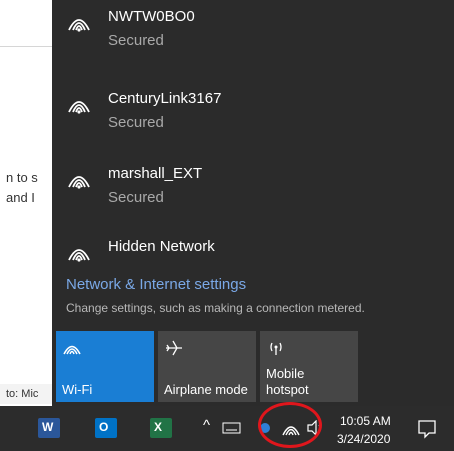 This screenshot has height=451, width=454. I want to click on clock-date: 3/24/2020, so click(363, 439).